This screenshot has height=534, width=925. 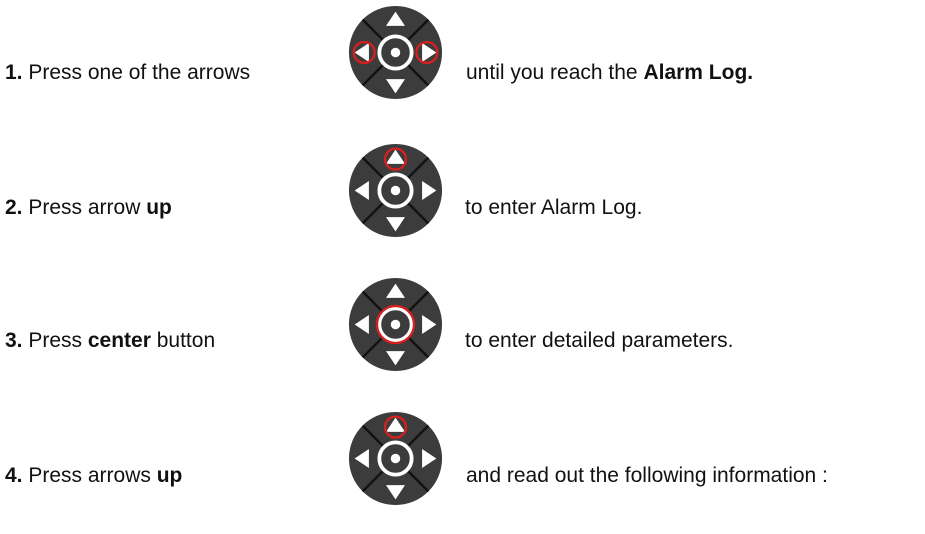 I want to click on step-1-instruction: 1. Press one of the arrows, so click(x=127, y=73).